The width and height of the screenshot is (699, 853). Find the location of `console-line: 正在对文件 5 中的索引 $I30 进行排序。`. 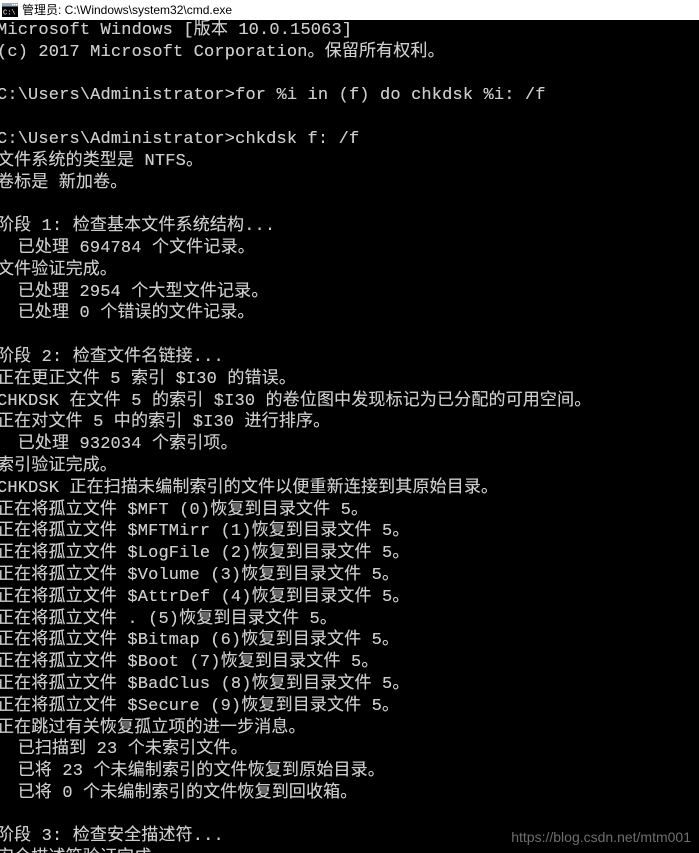

console-line: 正在对文件 5 中的索引 $I30 进行排序。 is located at coordinates (165, 423).